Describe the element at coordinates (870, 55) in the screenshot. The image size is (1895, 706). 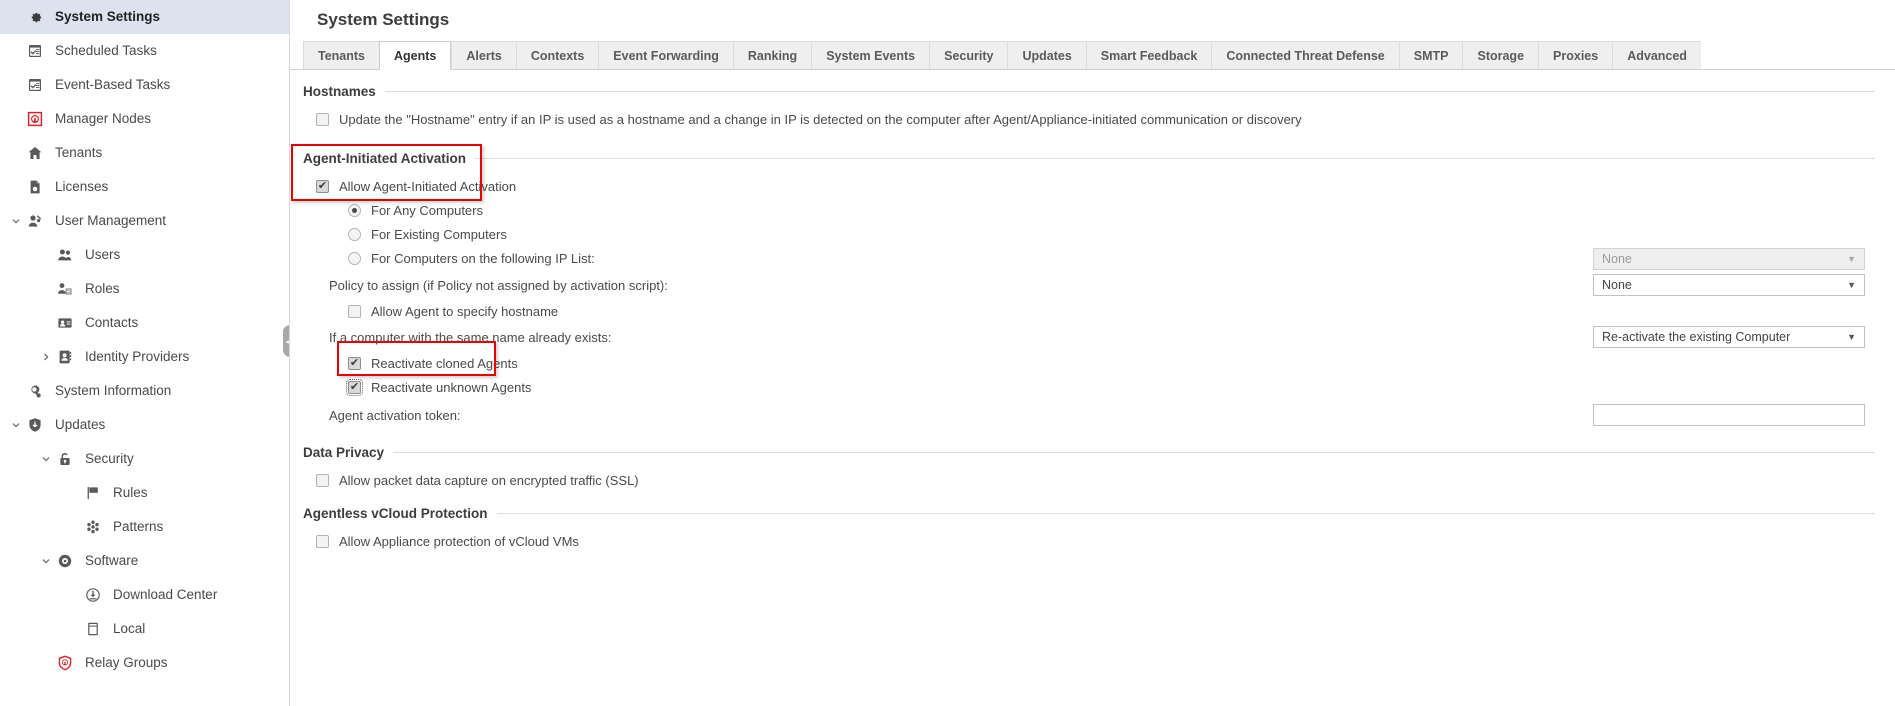
I see `tab-system-events: System Events` at that location.